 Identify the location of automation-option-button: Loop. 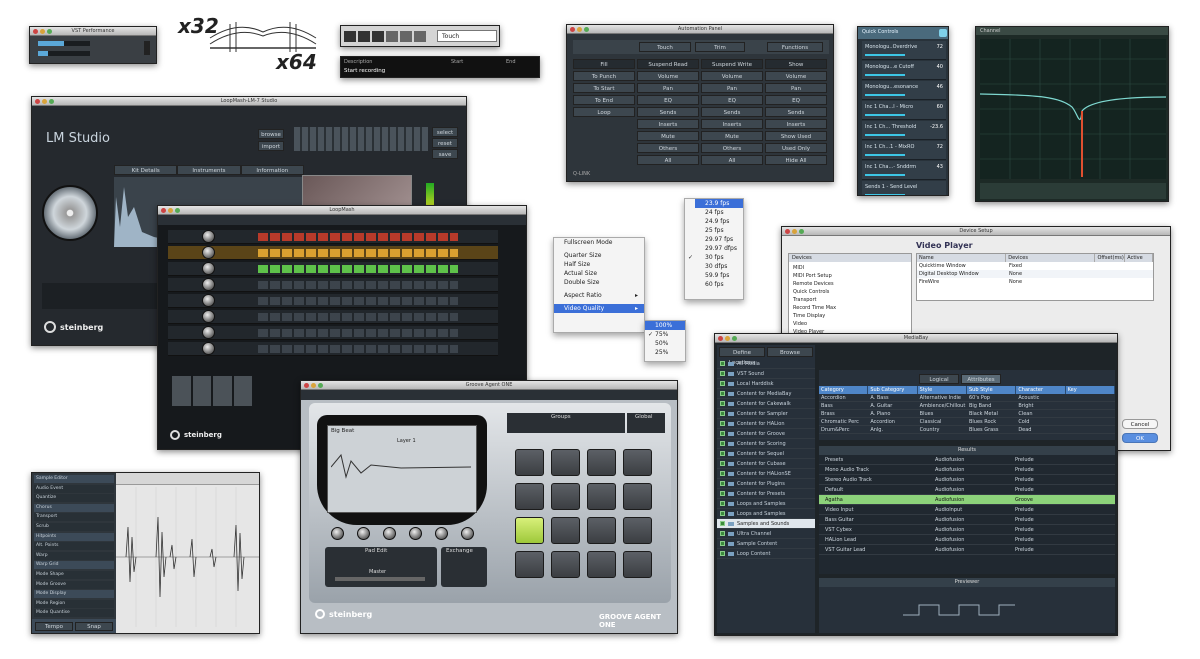
(604, 112).